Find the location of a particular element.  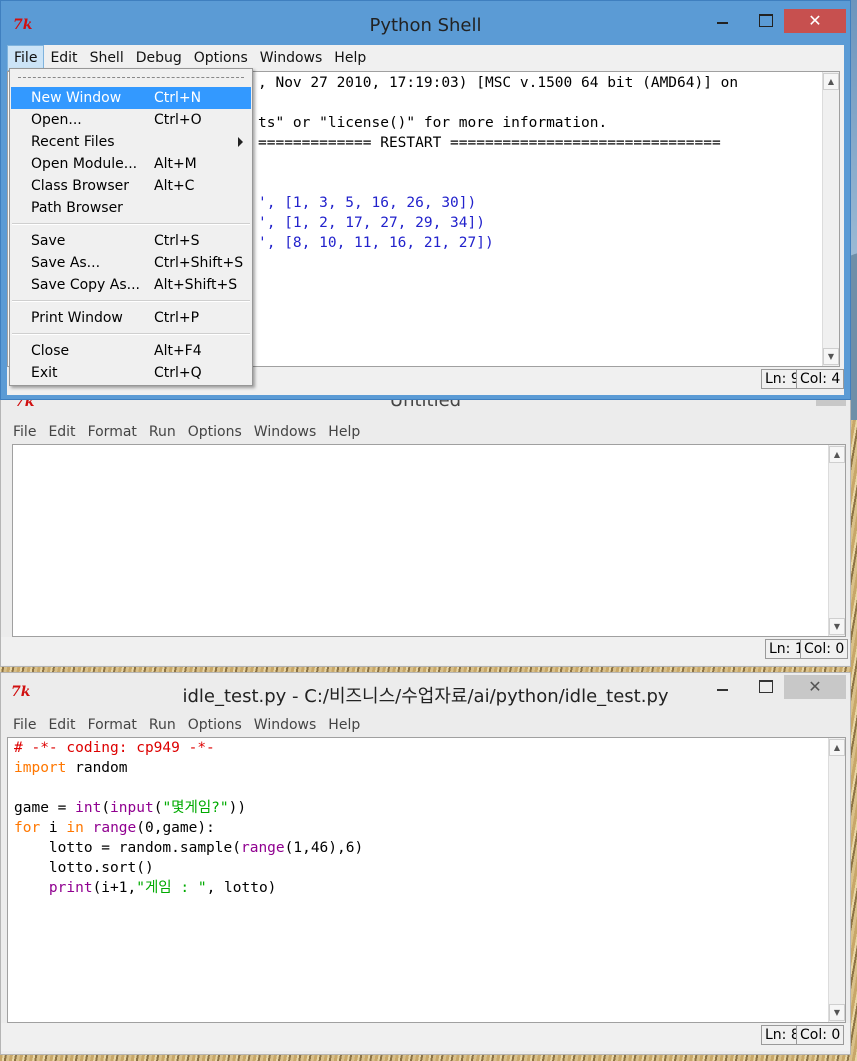

shell-titlebar: 7k Python Shell ✕ is located at coordinates (425, 21).